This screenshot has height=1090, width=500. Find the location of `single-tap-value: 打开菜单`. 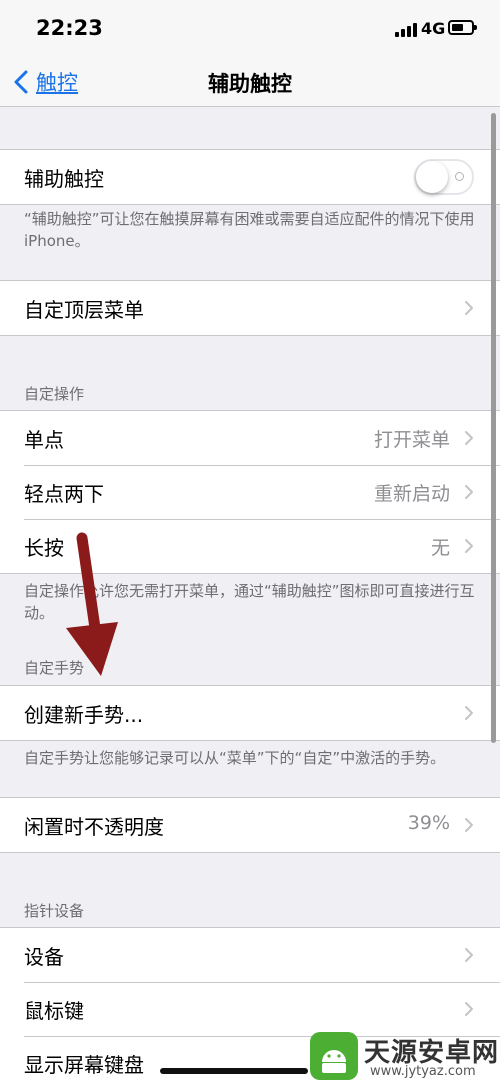

single-tap-value: 打开菜单 is located at coordinates (411, 440).